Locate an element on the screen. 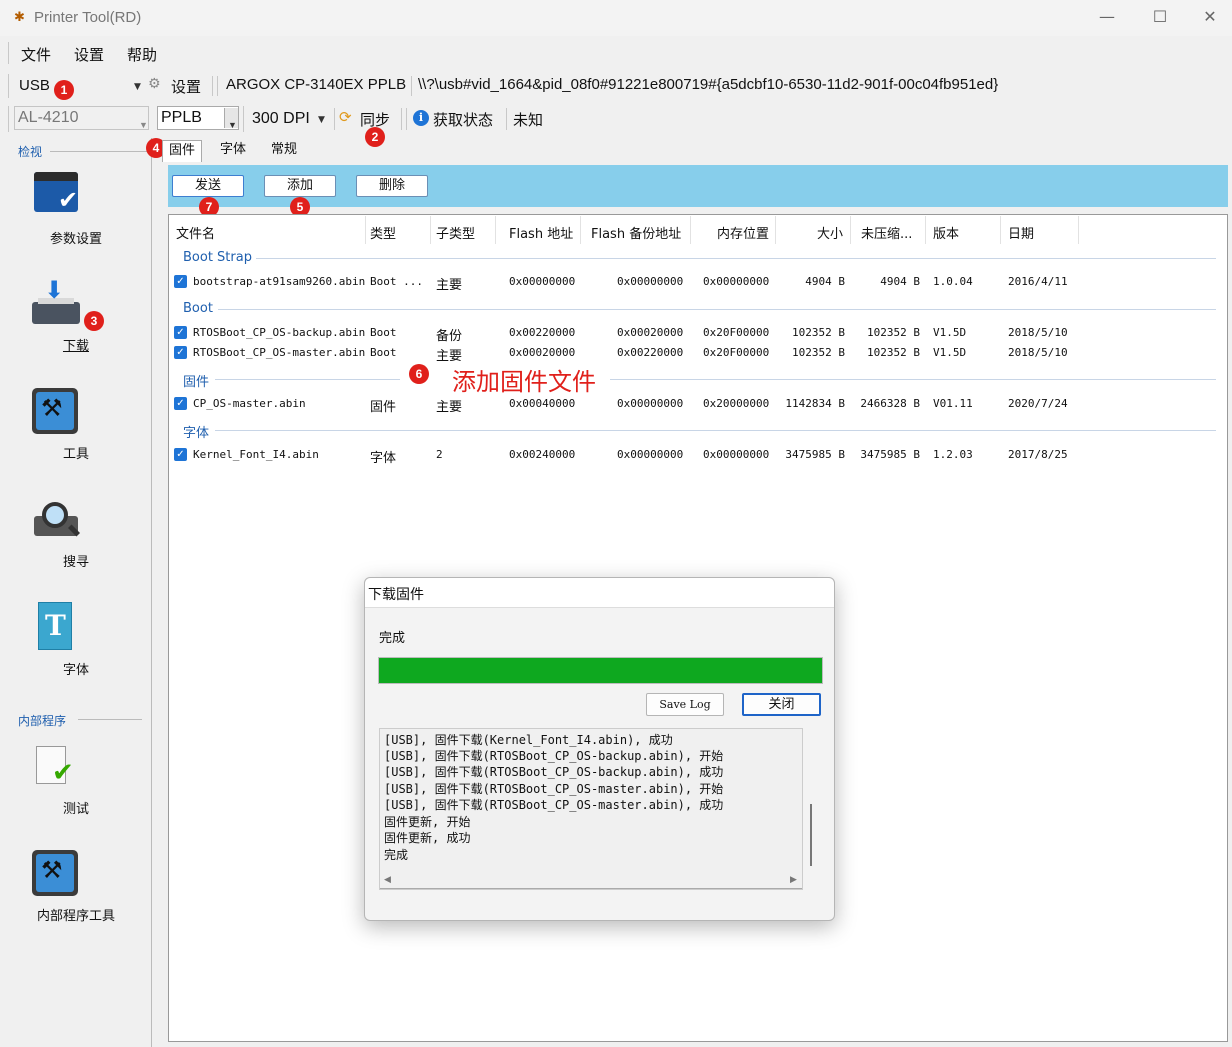  cell-memory: 0x00000000 is located at coordinates (736, 454).